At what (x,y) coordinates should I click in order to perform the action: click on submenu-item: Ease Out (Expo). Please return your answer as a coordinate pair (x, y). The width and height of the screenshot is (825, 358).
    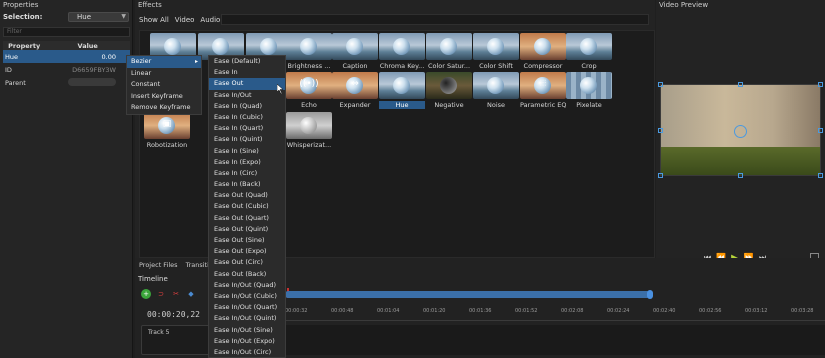
    Looking at the image, I should click on (247, 251).